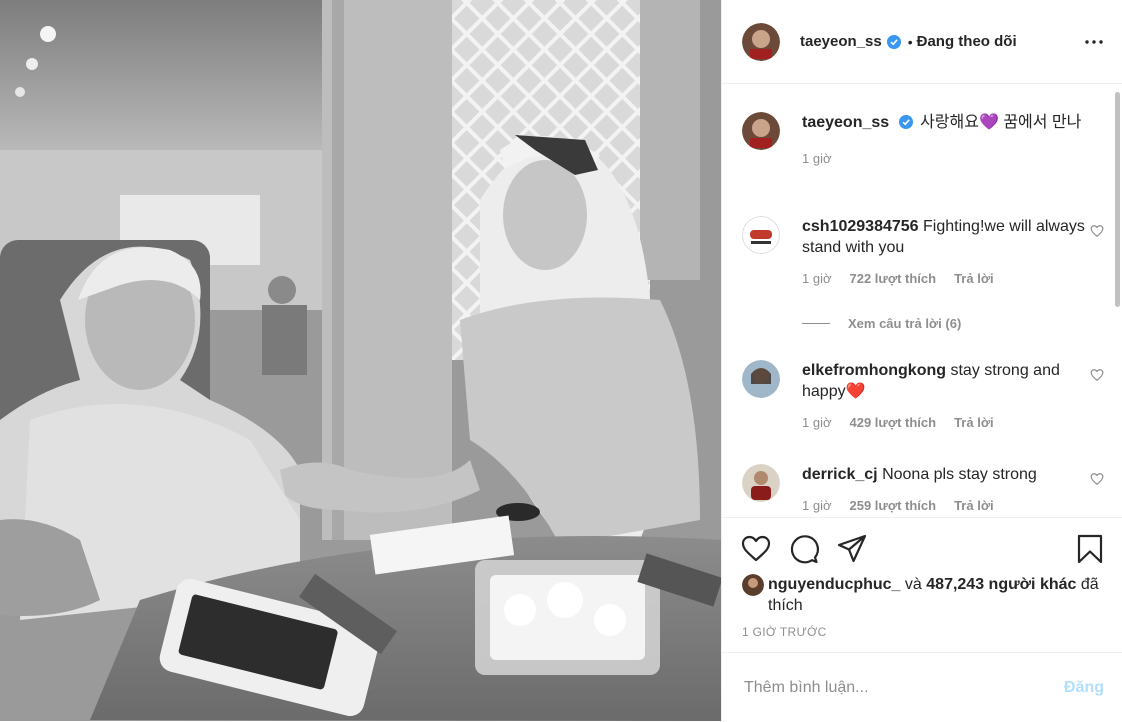 This screenshot has width=1122, height=722. What do you see at coordinates (817, 158) in the screenshot?
I see `caption-time: 1 giờ` at bounding box center [817, 158].